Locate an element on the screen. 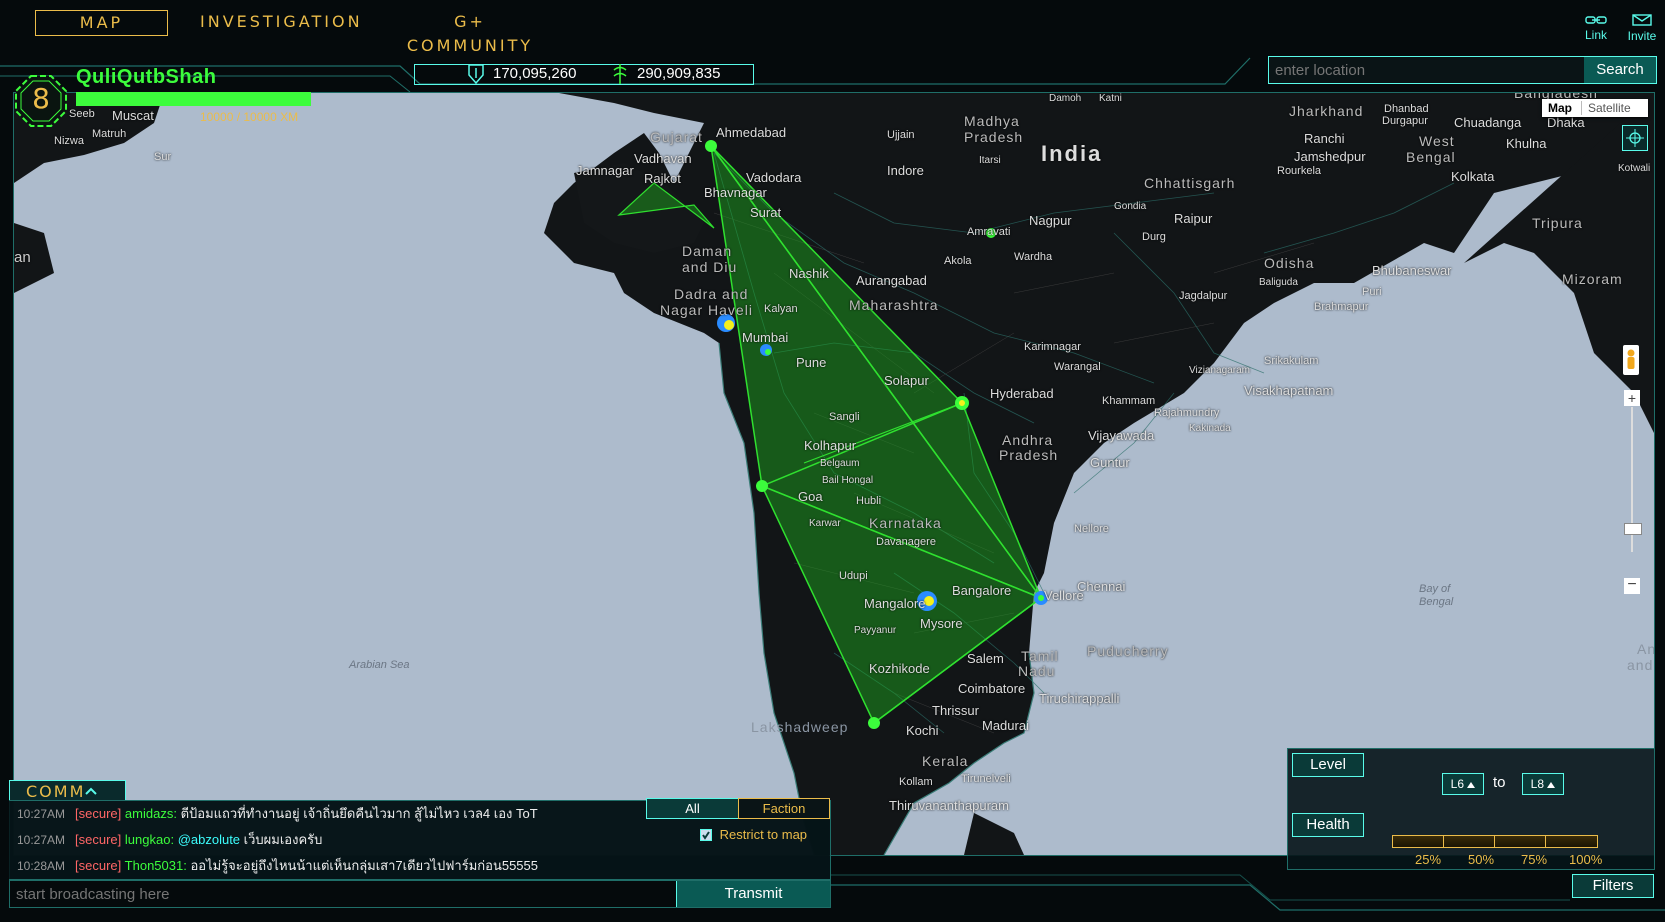 The image size is (1665, 922). label-matruh: Matruh is located at coordinates (109, 134).